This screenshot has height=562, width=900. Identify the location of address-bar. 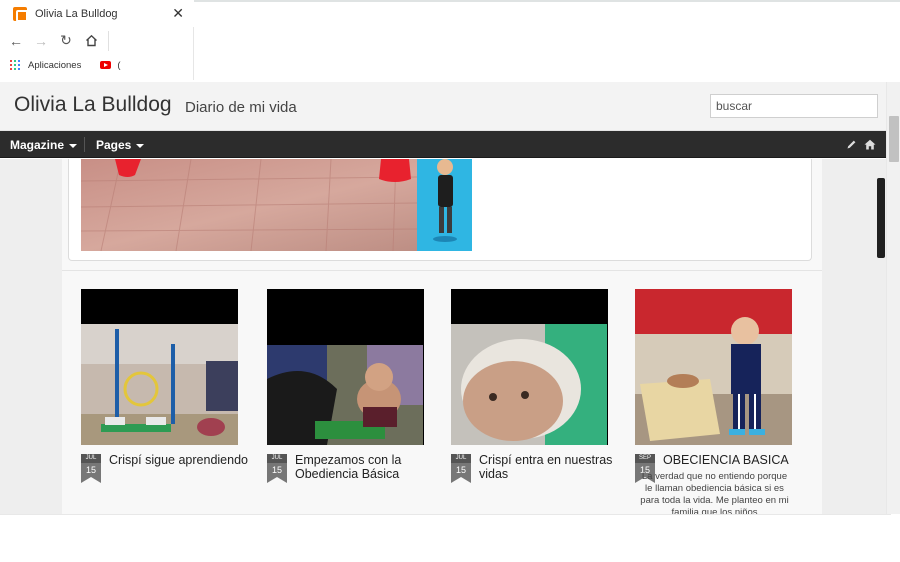
(148, 40).